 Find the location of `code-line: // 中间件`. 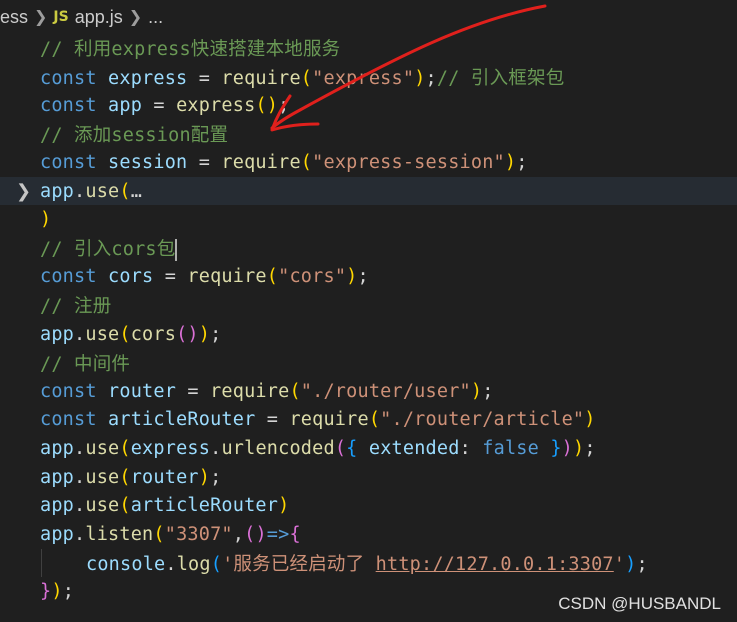

code-line: // 中间件 is located at coordinates (368, 363).